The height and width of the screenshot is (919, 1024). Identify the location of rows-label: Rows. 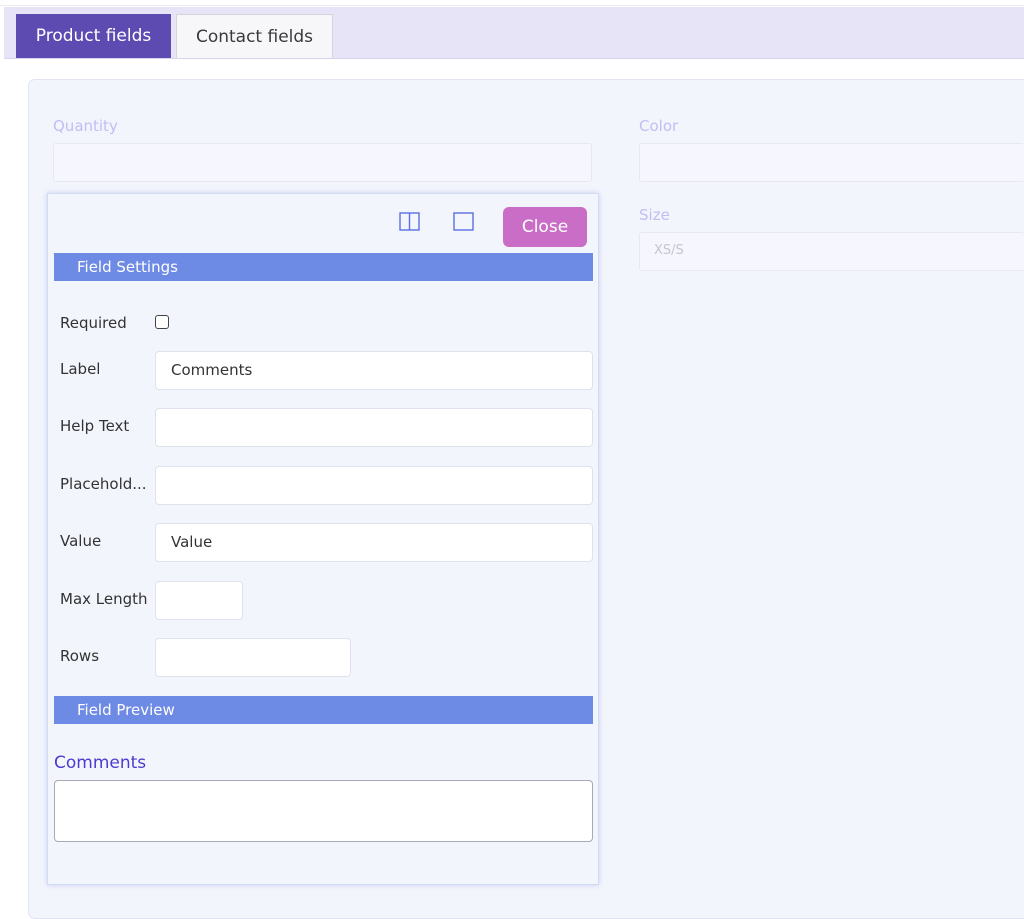
(80, 656).